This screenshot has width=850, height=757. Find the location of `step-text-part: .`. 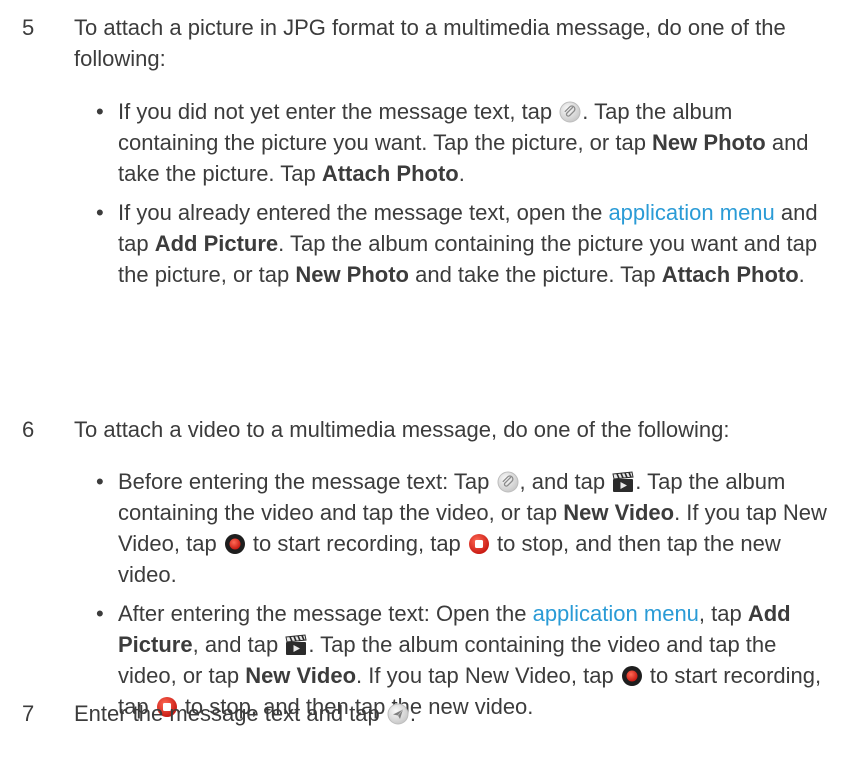

step-text-part: . is located at coordinates (412, 713).